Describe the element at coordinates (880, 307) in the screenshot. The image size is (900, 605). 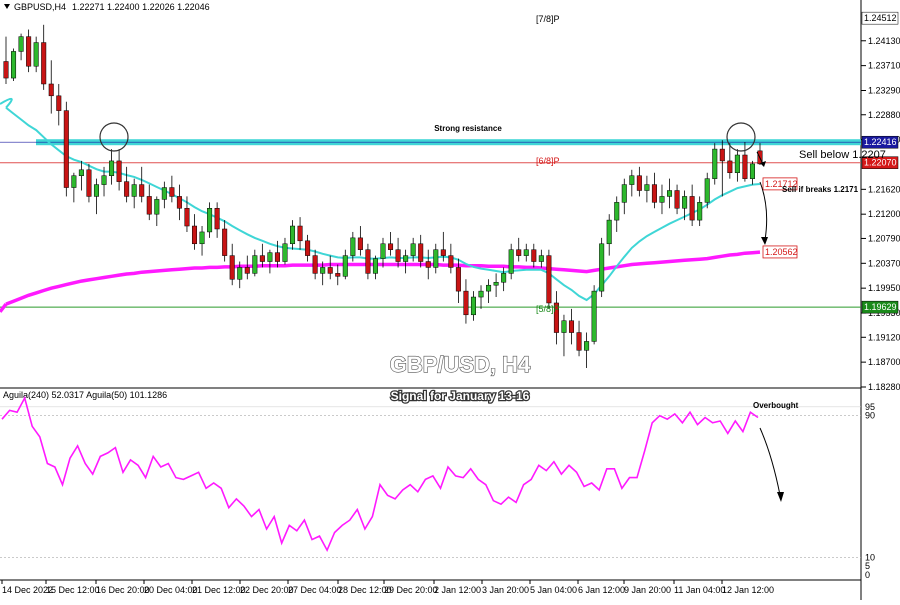
I see `axis-price-label: 1.19629` at that location.